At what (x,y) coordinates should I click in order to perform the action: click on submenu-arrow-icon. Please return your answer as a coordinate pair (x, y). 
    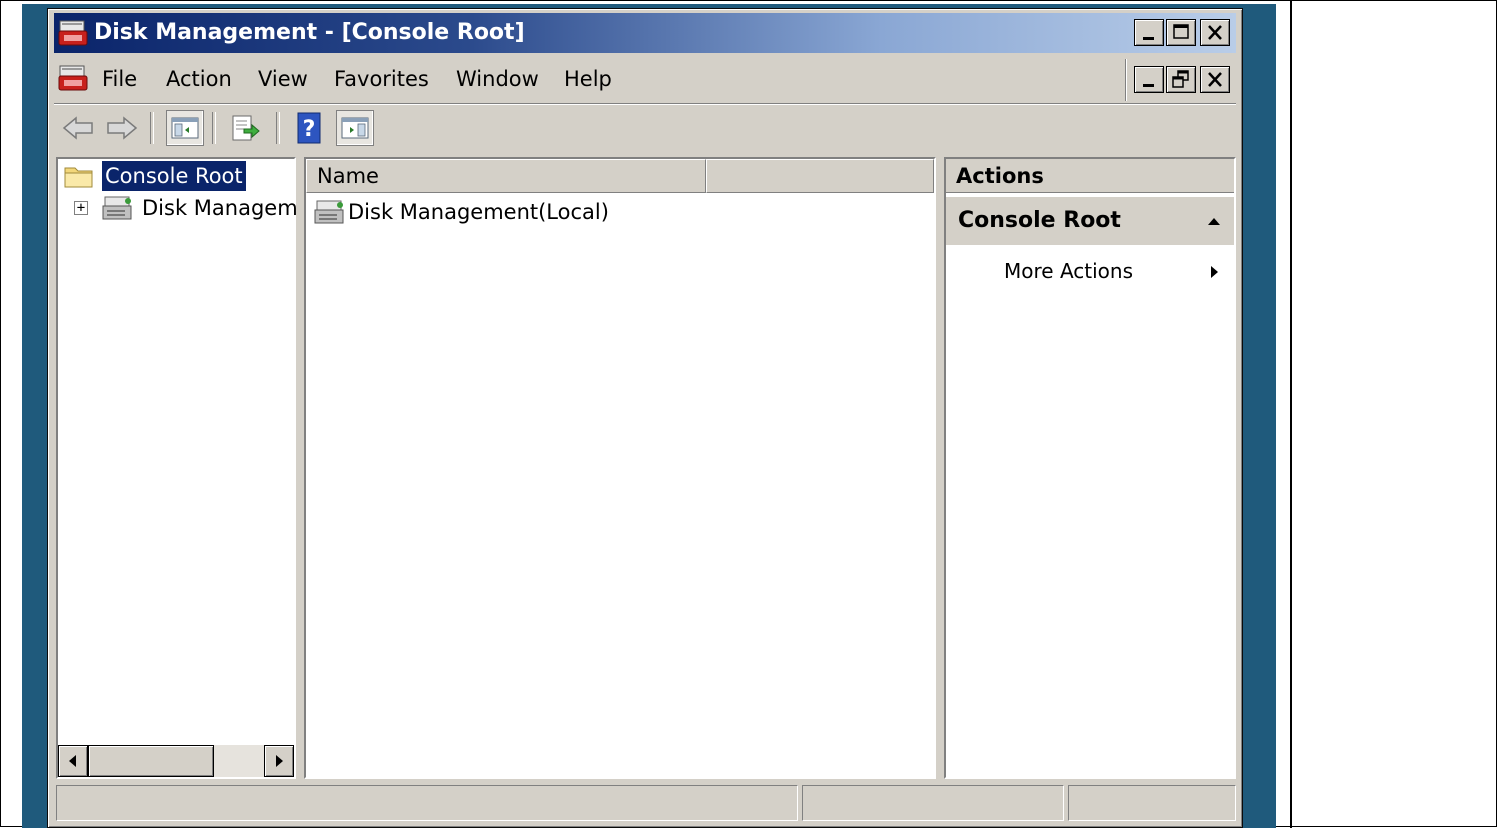
    Looking at the image, I should click on (1214, 272).